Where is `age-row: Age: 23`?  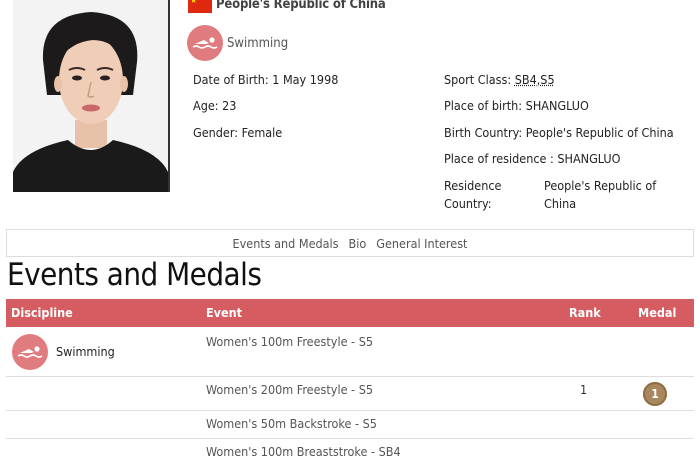 age-row: Age: 23 is located at coordinates (214, 105).